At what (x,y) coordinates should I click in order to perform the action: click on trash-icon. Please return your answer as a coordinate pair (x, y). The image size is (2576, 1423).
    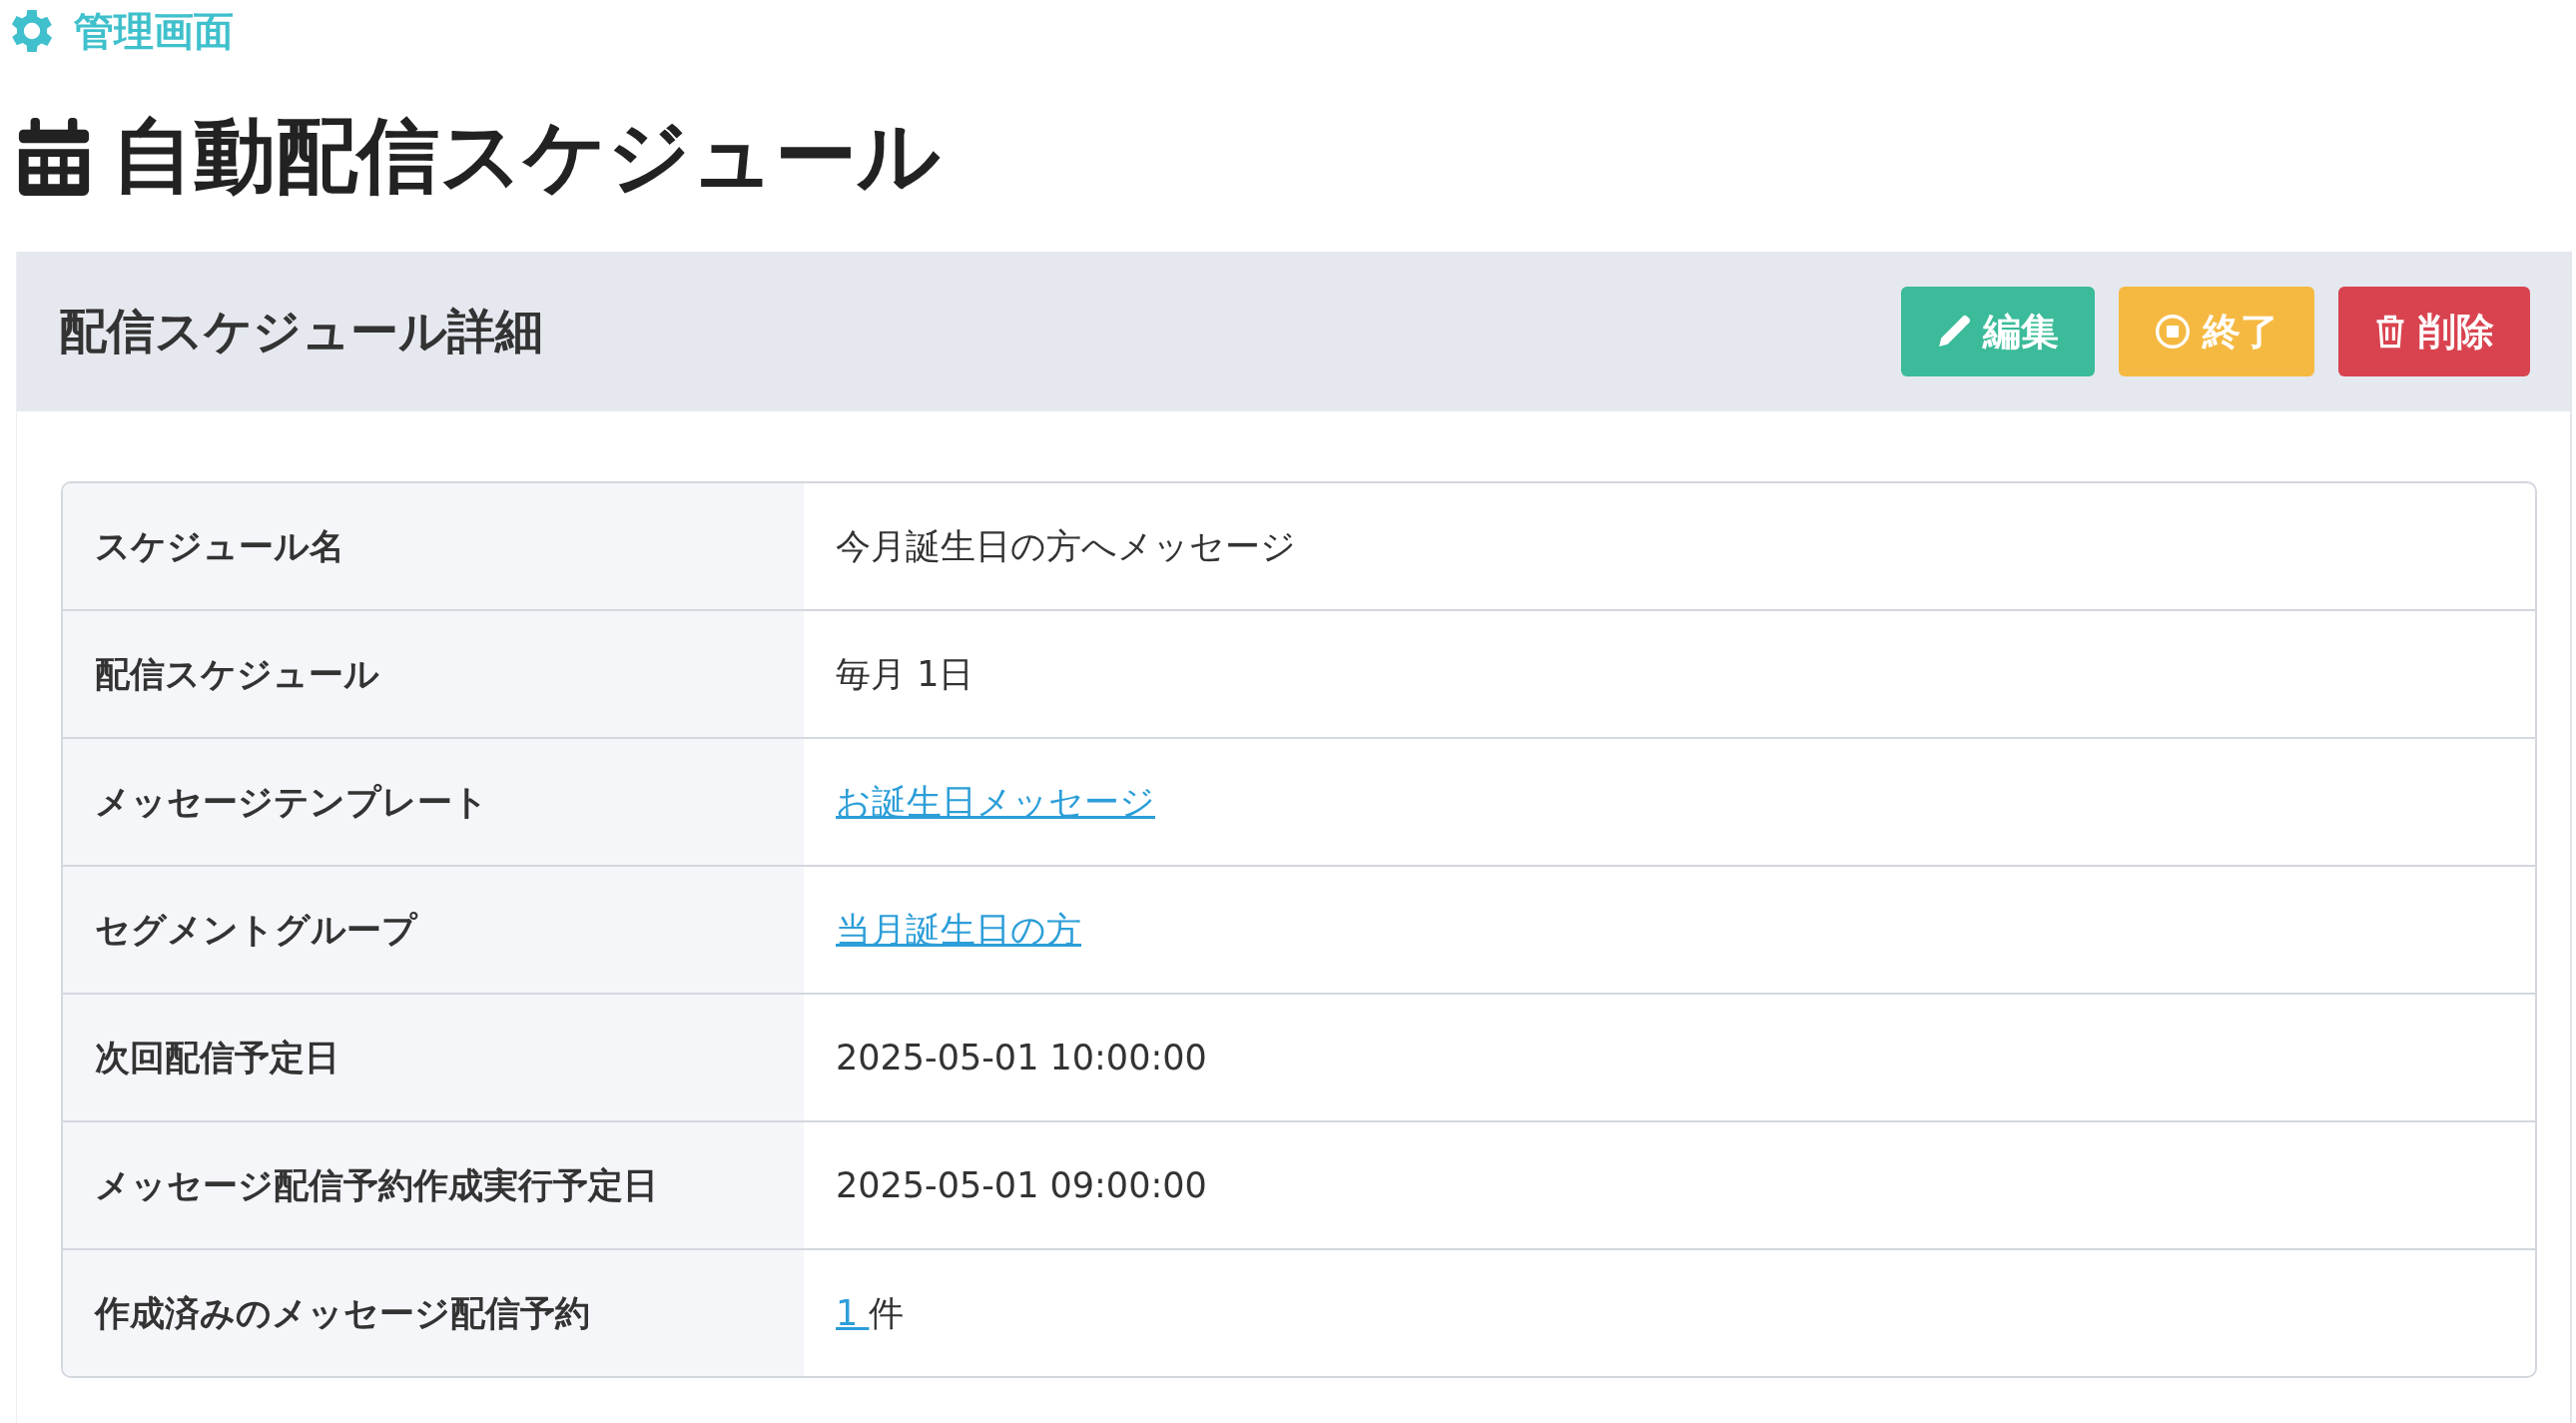
    Looking at the image, I should click on (2390, 332).